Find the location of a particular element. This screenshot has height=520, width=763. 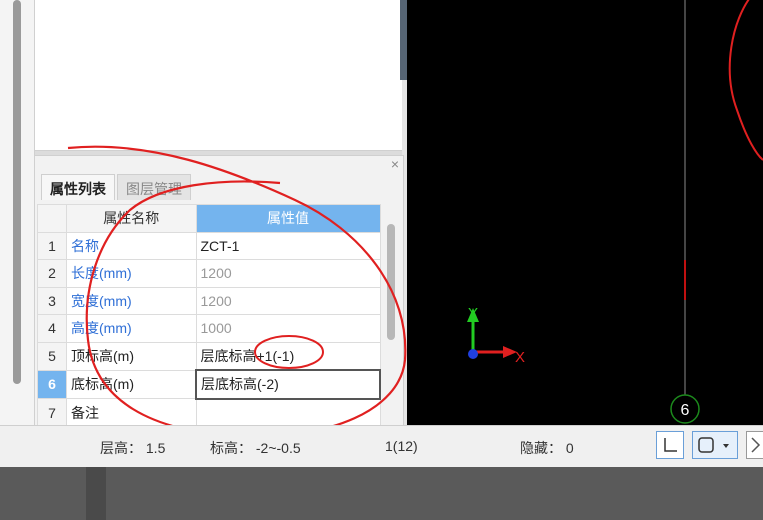

more-button is located at coordinates (754, 445).